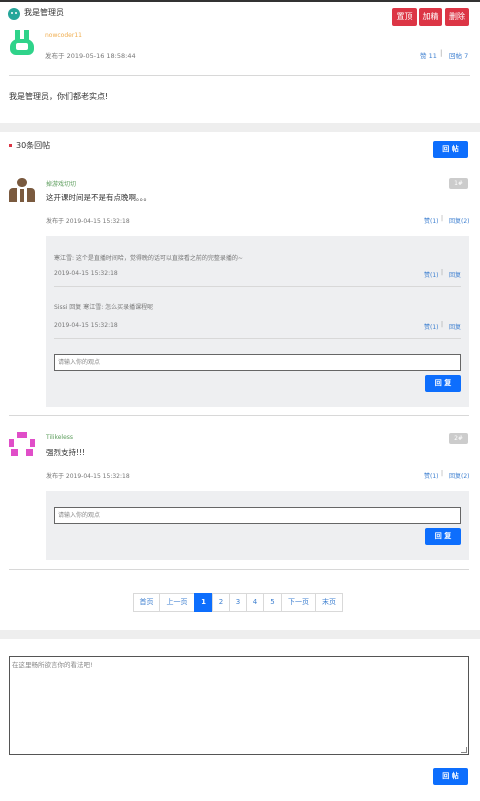 The height and width of the screenshot is (801, 480). I want to click on page-5: 5, so click(272, 602).